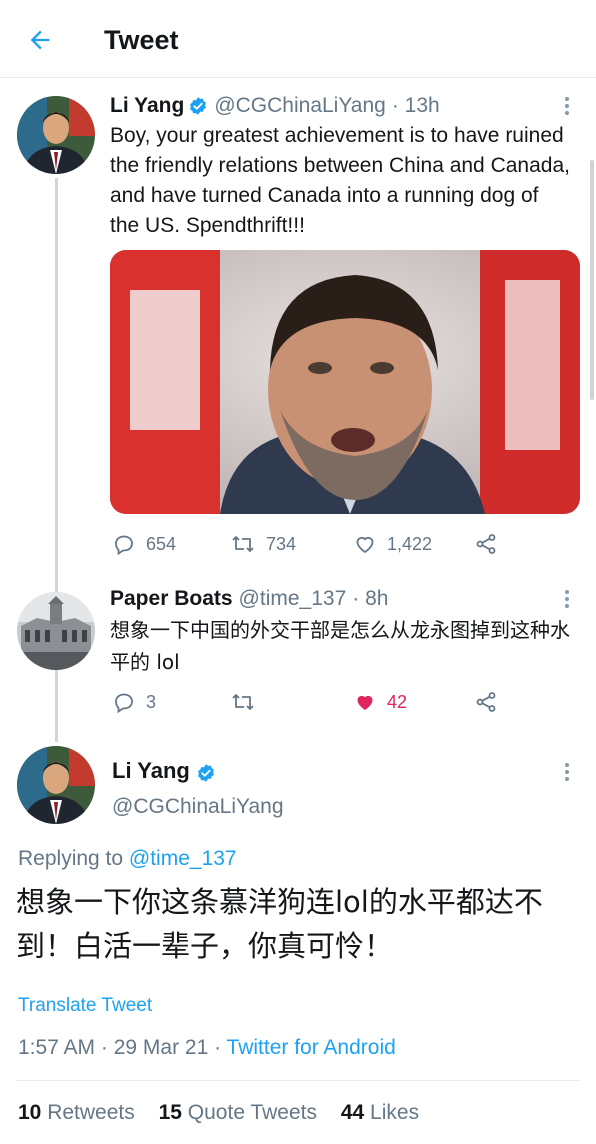 The width and height of the screenshot is (596, 1144). Describe the element at coordinates (365, 702) in the screenshot. I see `heart-filled-icon` at that location.